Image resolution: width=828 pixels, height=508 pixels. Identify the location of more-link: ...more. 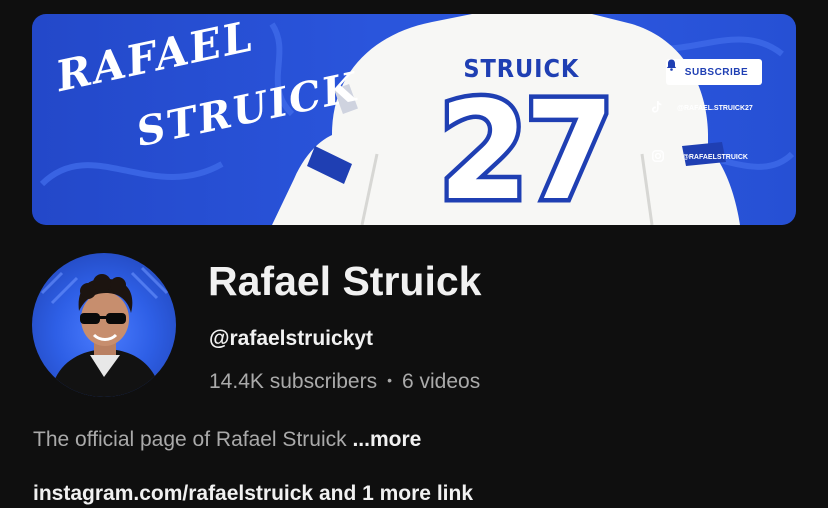
(386, 439).